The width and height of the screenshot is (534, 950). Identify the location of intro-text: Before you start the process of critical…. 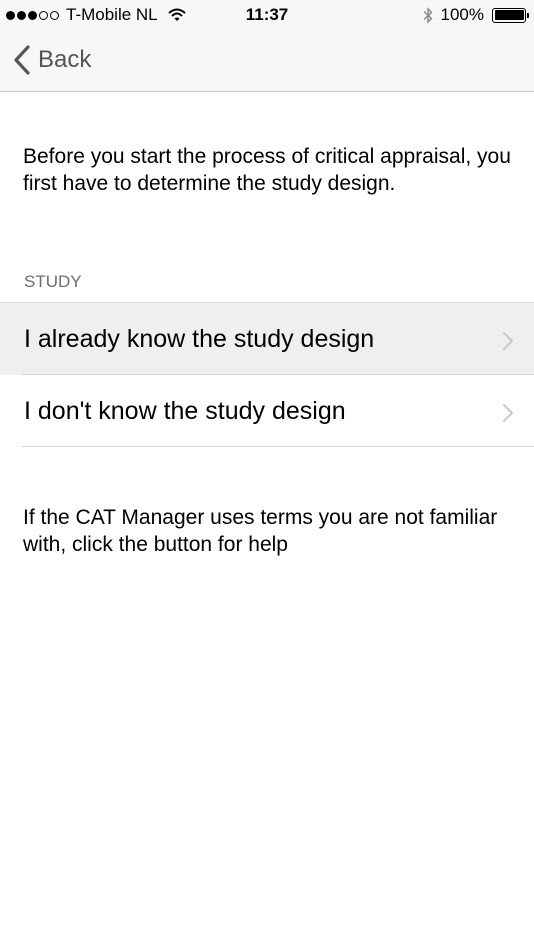
(267, 170).